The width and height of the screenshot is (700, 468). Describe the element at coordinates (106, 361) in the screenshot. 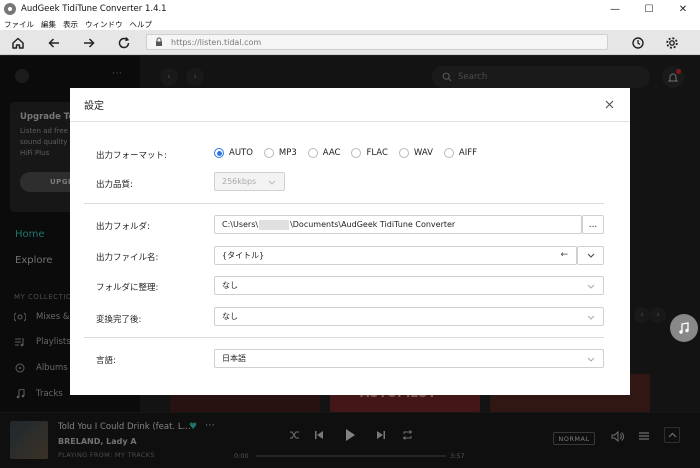

I see `language-label: 言語:` at that location.